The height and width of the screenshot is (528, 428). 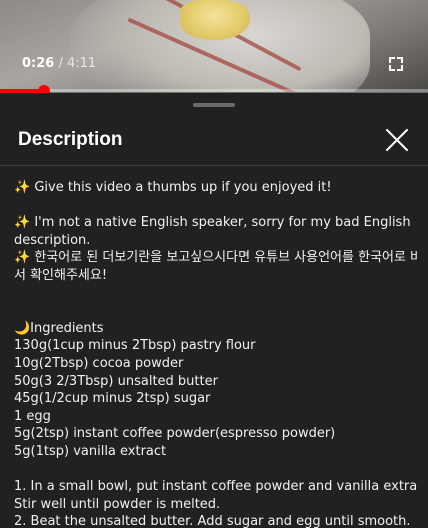 I want to click on ingredient-item: 130g(1cup minus 2Tbsp) pastry flour, so click(x=135, y=346).